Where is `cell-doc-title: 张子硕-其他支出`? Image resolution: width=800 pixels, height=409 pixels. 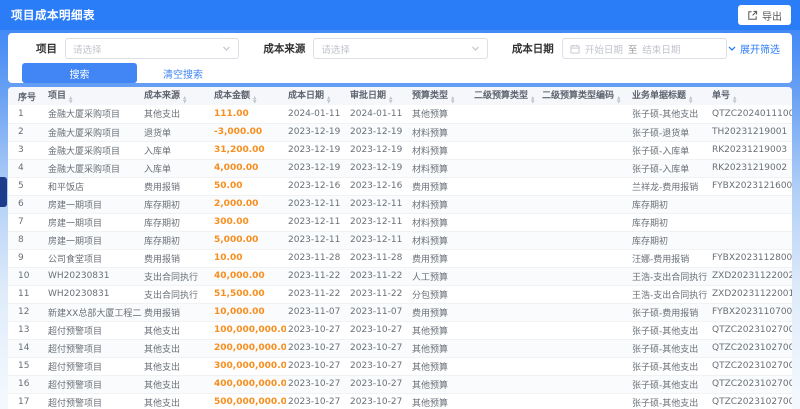 cell-doc-title: 张子硕-其他支出 is located at coordinates (670, 401).